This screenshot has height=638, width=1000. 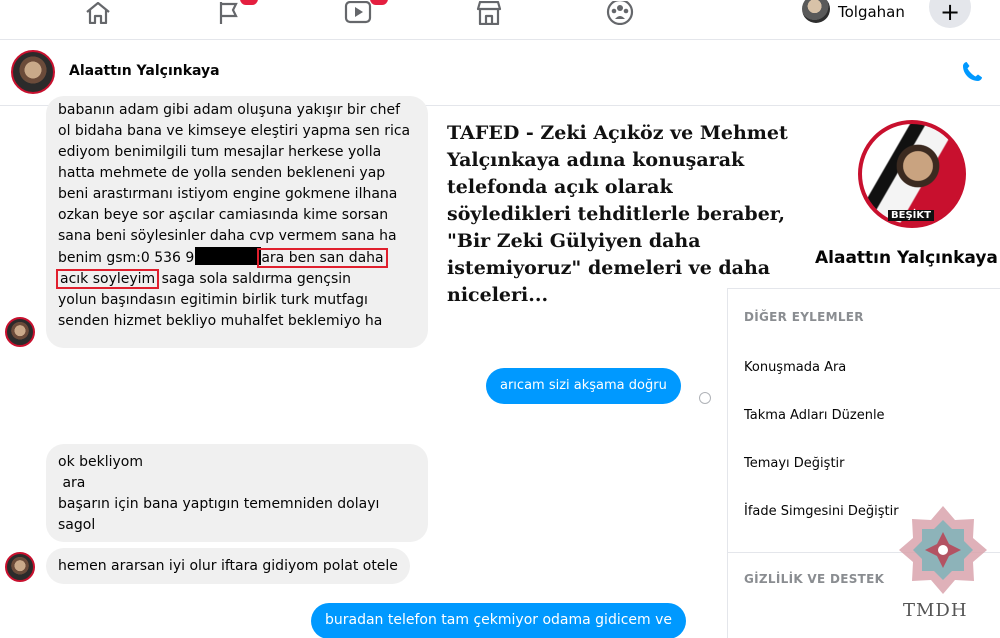 I want to click on message-line: benim gsm:0 536 9 ara ben san daha, so click(x=237, y=258).